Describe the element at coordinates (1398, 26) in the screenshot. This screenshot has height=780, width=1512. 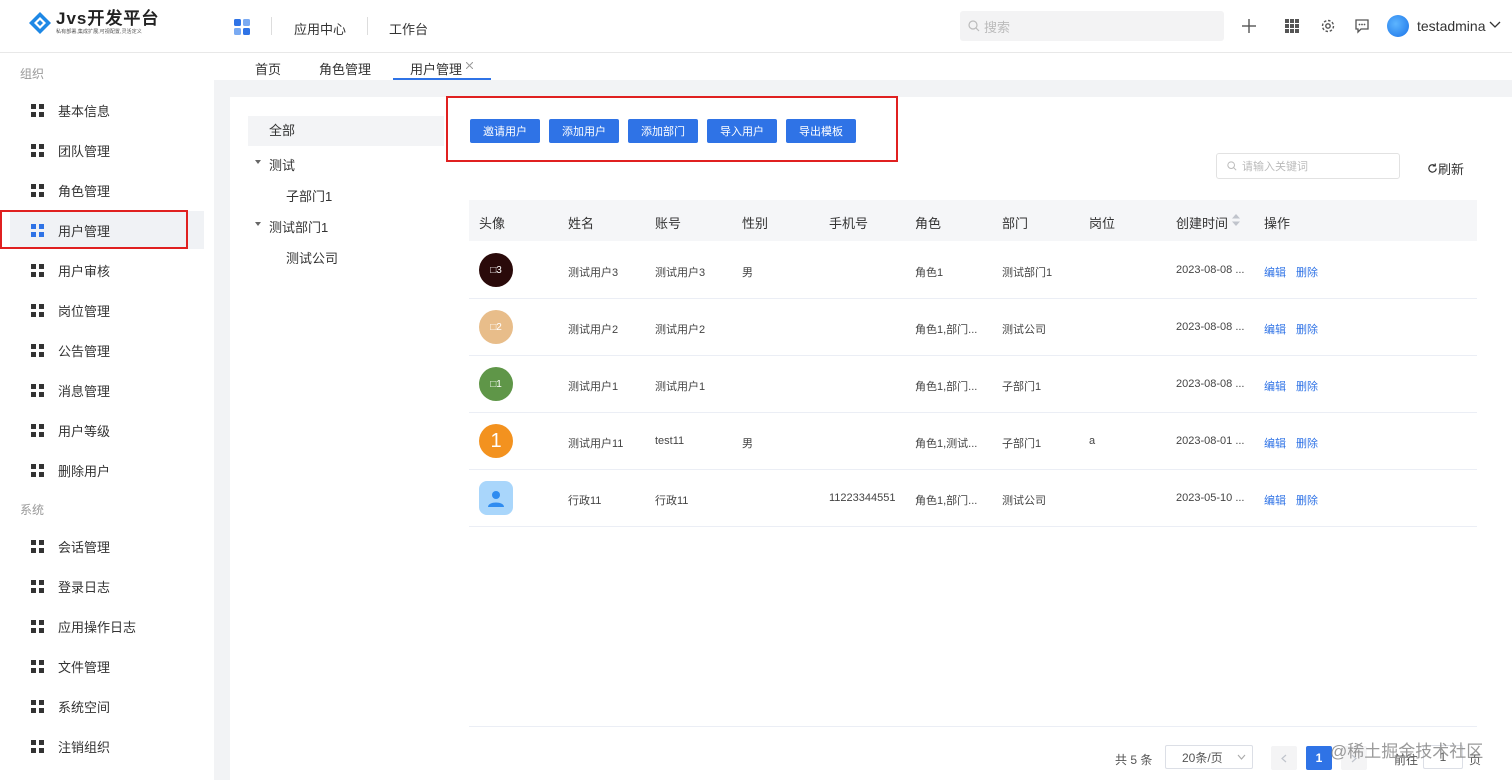
I see `user-avatar` at that location.